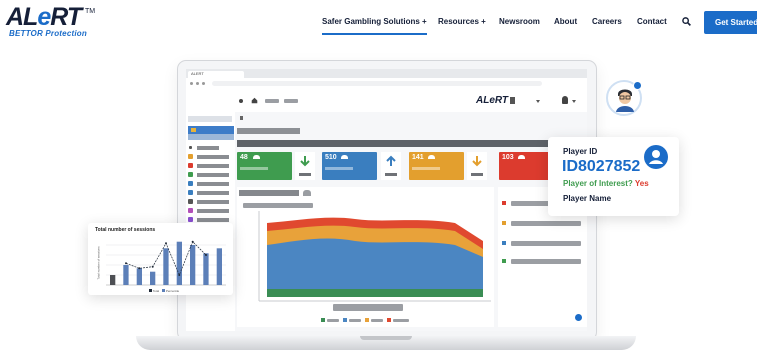 The image size is (757, 350). I want to click on search-icon, so click(686, 21).